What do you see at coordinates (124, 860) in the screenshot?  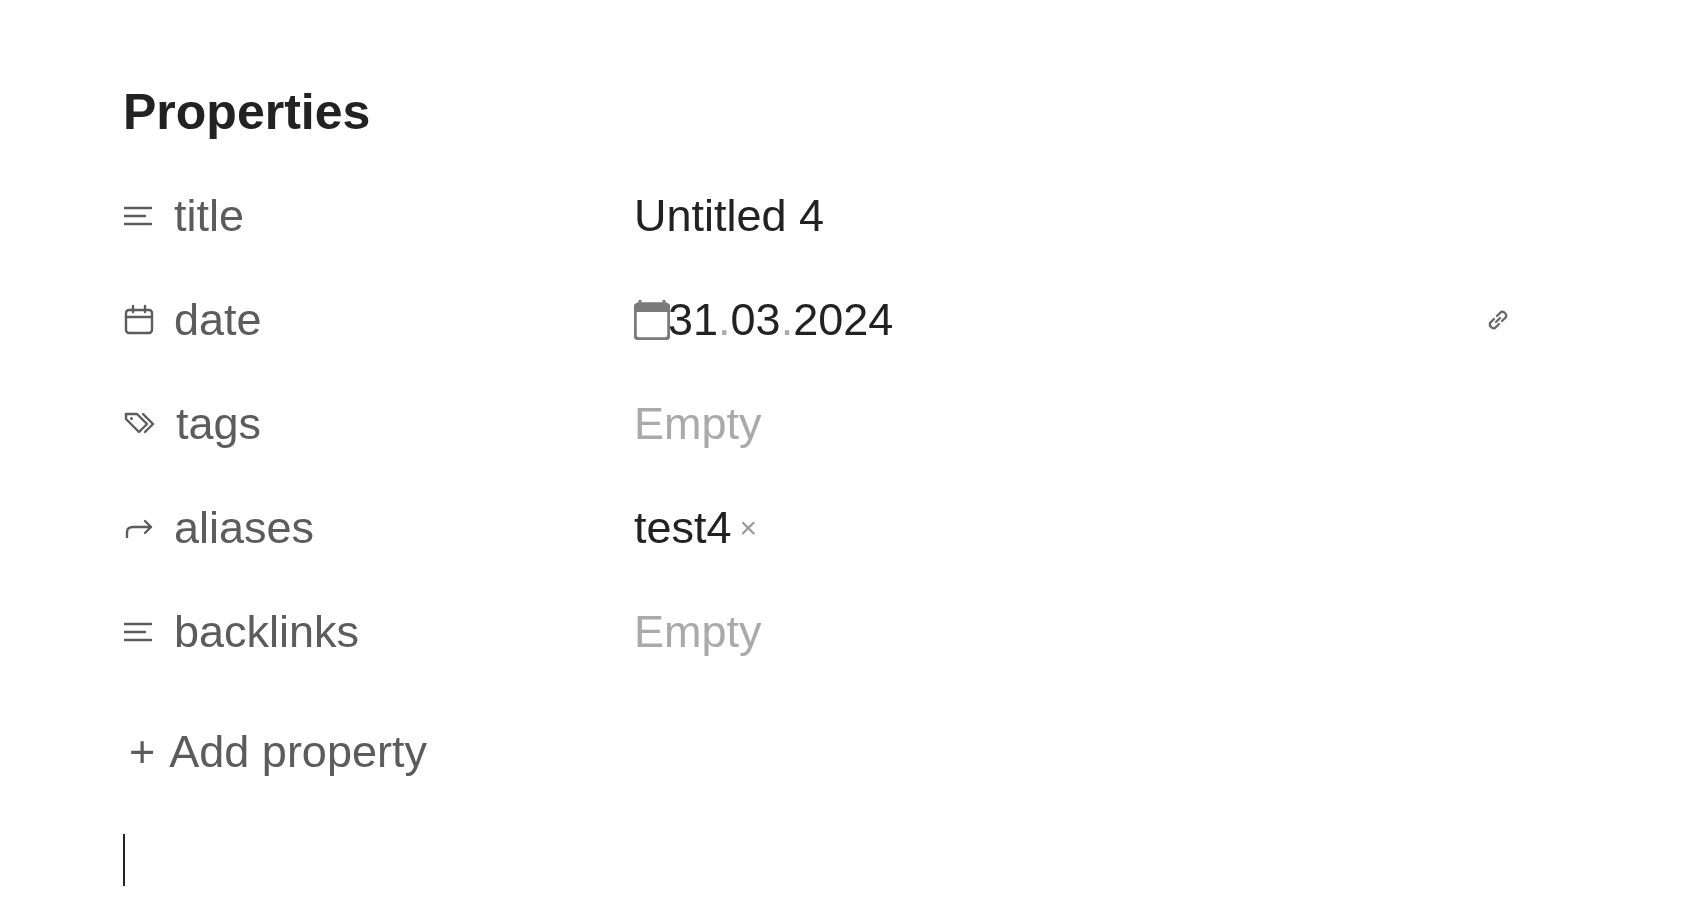 I see `text-cursor` at bounding box center [124, 860].